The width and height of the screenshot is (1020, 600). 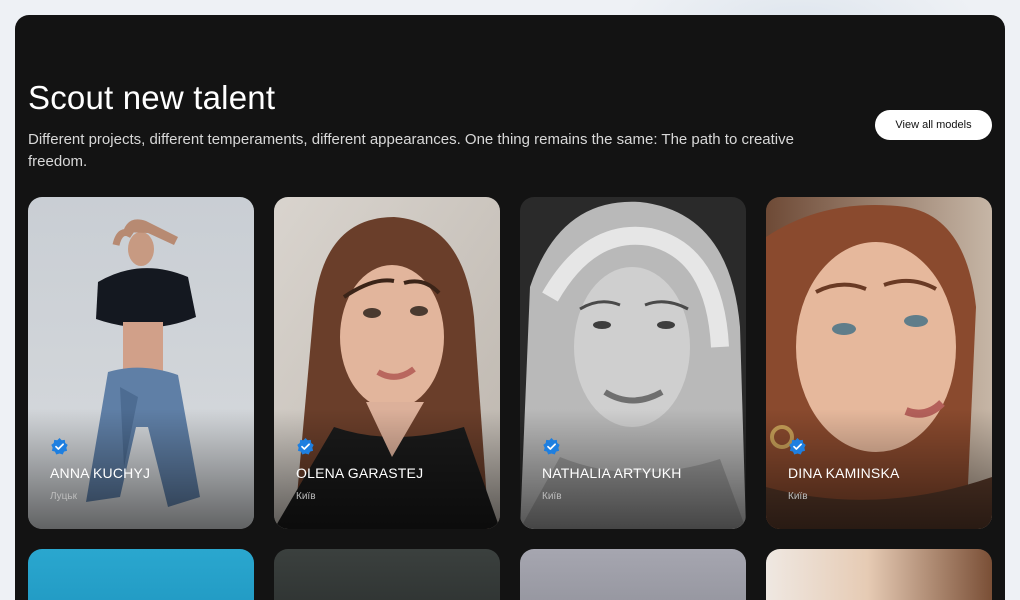 What do you see at coordinates (633, 363) in the screenshot?
I see `model-card: NATHALIA ARTYUKH Київ` at bounding box center [633, 363].